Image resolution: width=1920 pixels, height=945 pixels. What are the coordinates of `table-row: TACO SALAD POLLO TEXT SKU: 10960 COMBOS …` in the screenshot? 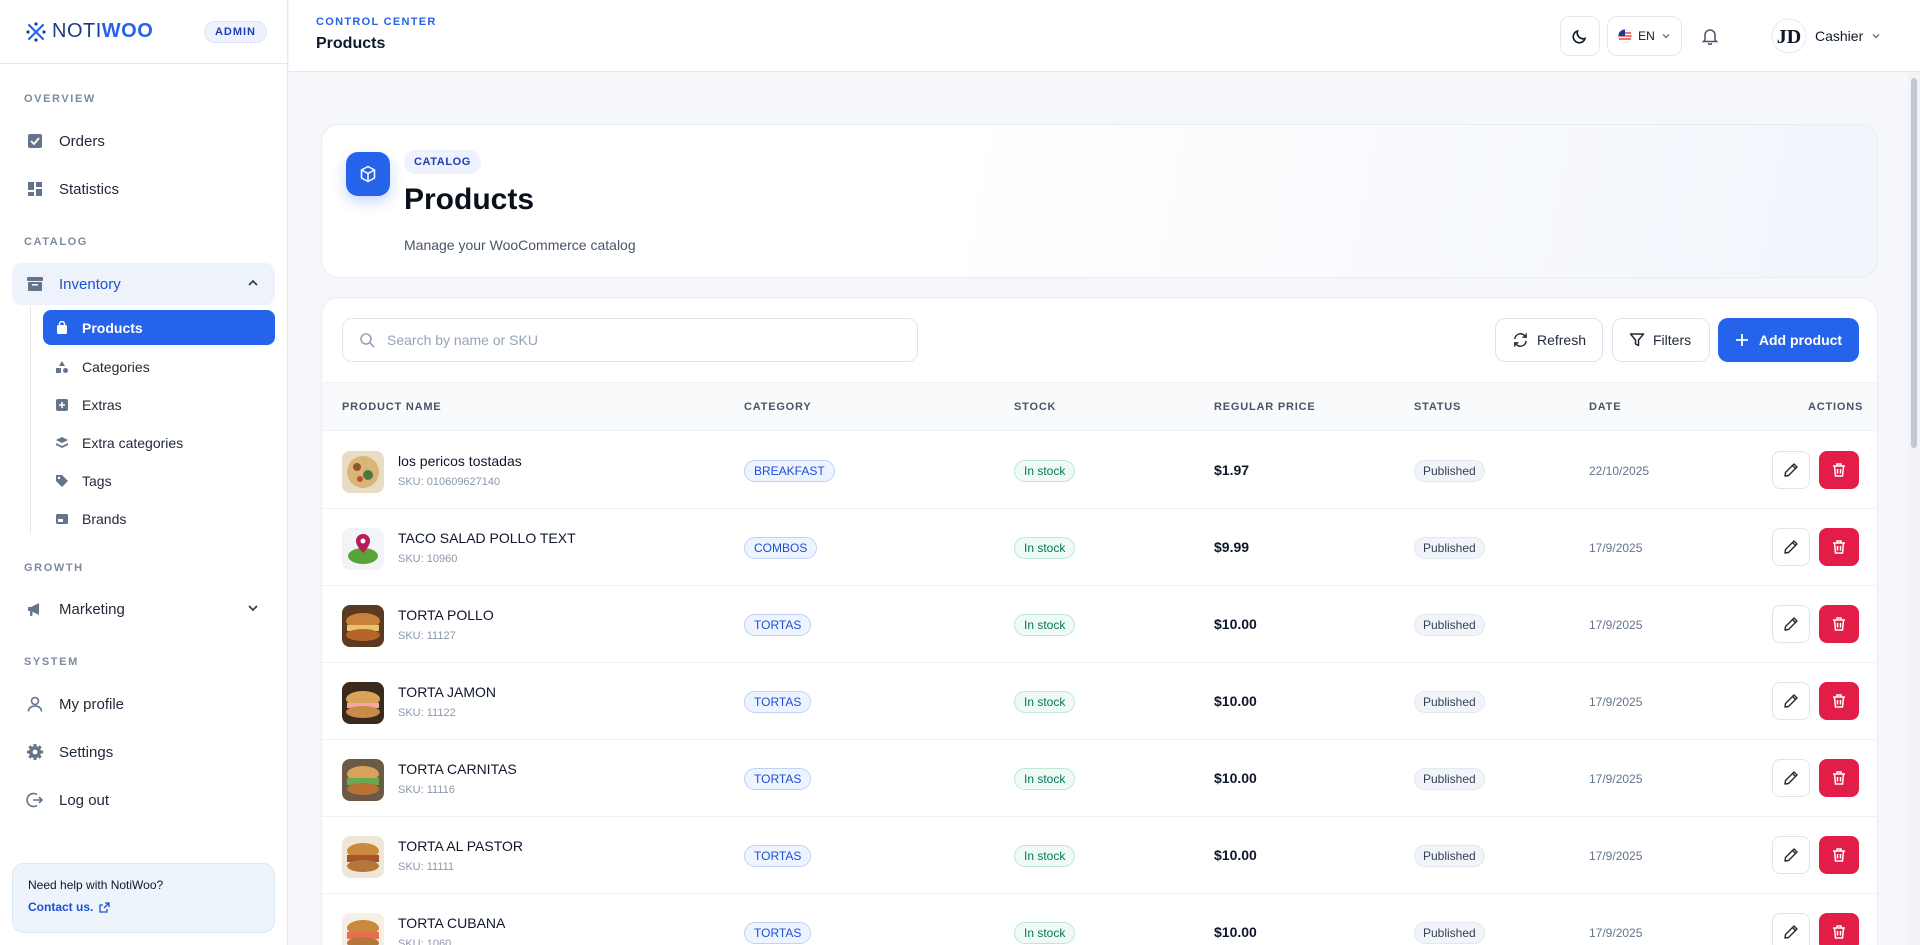 It's located at (1099, 547).